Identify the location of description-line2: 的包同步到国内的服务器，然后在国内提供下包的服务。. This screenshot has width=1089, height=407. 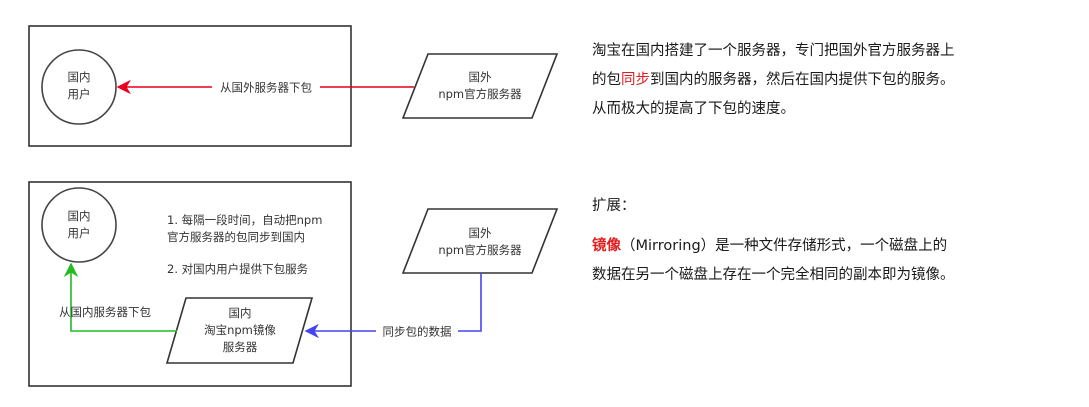
(832, 80).